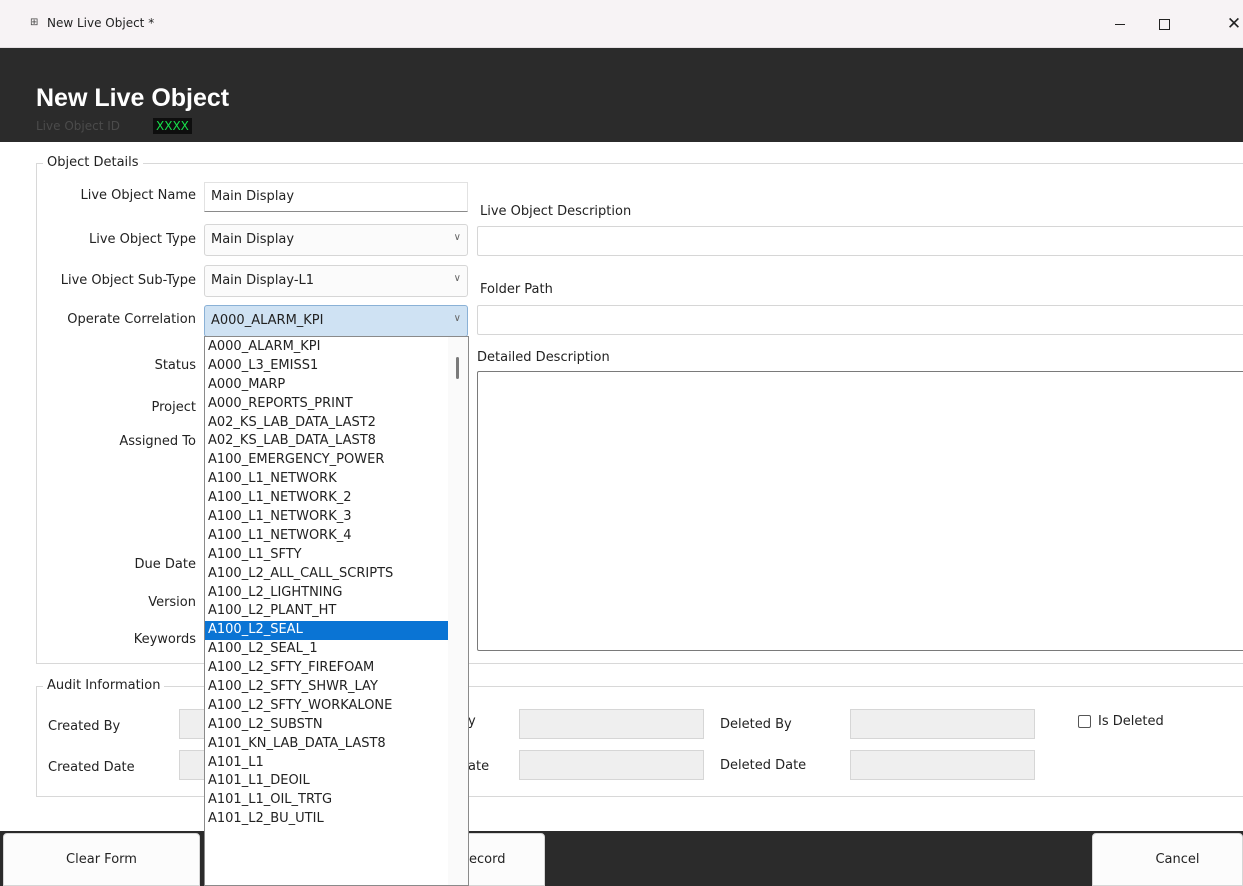 Image resolution: width=1243 pixels, height=886 pixels. Describe the element at coordinates (326, 631) in the screenshot. I see `dropdown-item: A100_L2_SEAL` at that location.